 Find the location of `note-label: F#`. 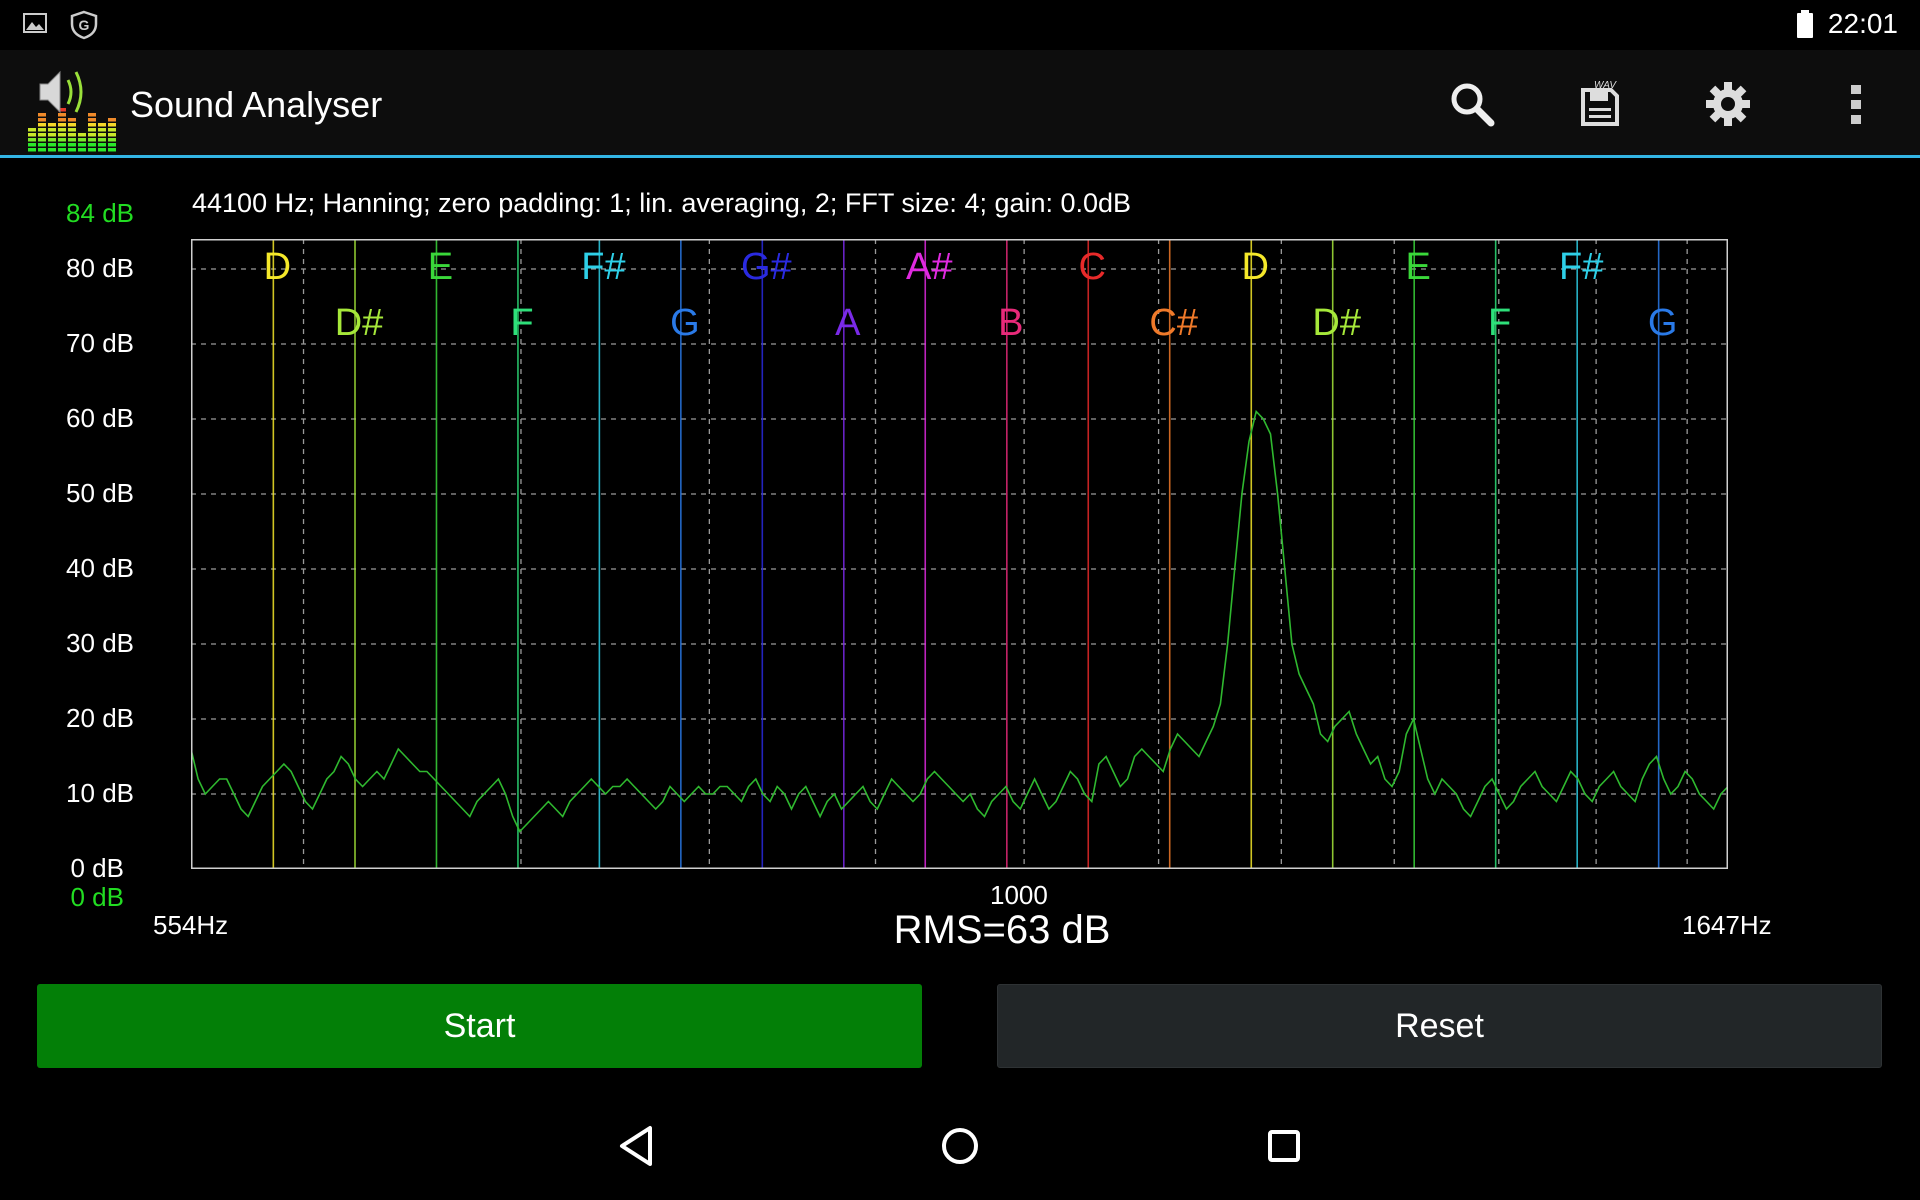

note-label: F# is located at coordinates (603, 267).